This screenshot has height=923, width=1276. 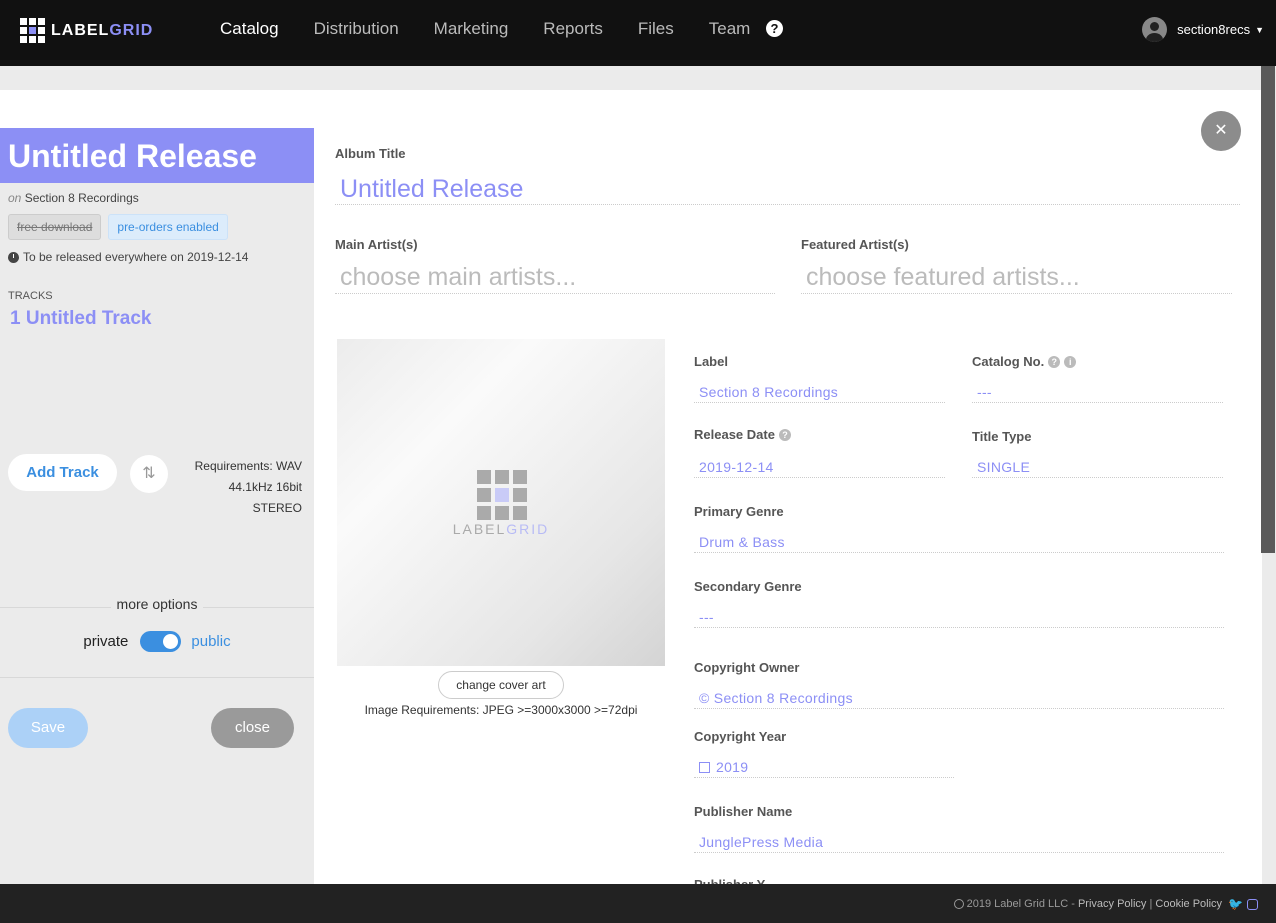 What do you see at coordinates (48, 728) in the screenshot?
I see `save-button: Save` at bounding box center [48, 728].